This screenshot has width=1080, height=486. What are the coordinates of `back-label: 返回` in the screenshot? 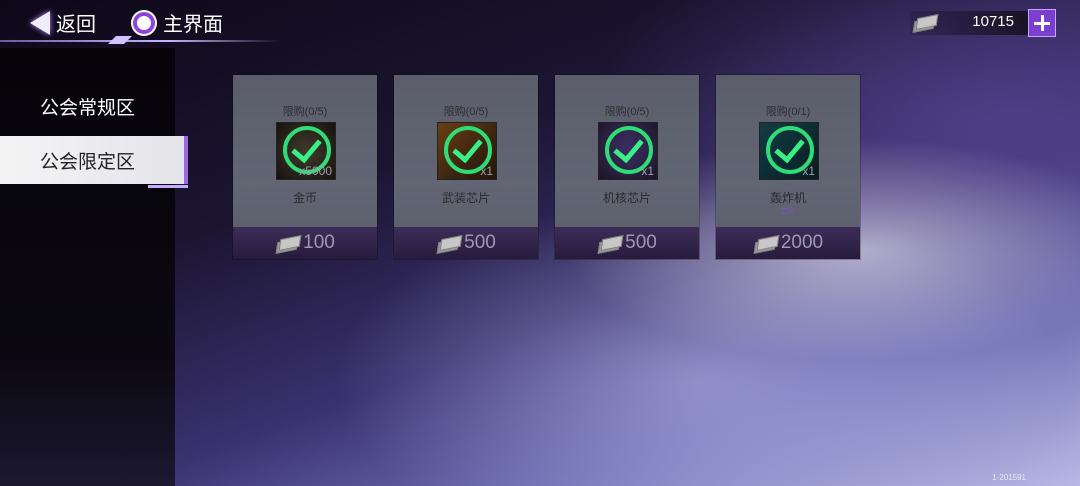 It's located at (76, 24).